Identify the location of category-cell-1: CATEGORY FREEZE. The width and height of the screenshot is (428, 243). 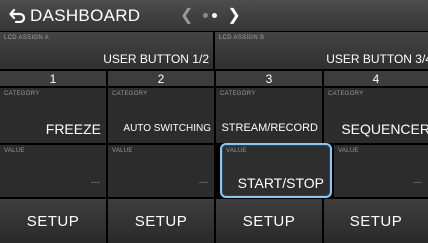
(53, 115).